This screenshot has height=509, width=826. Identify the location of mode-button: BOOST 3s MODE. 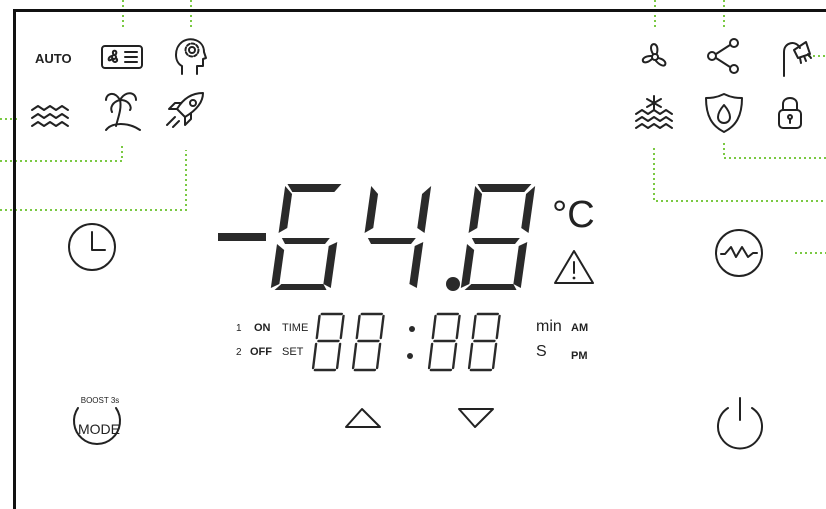
(99, 426).